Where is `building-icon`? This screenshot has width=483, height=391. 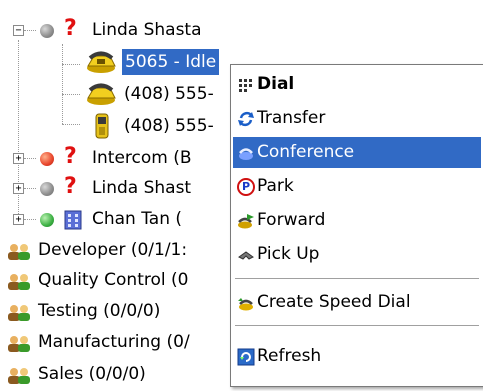 building-icon is located at coordinates (73, 220).